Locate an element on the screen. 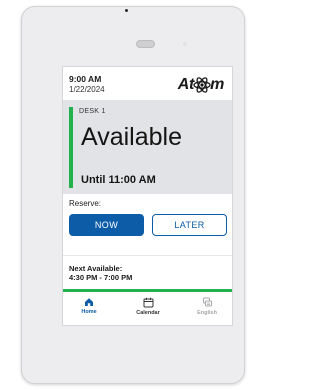 Image resolution: width=320 pixels, height=390 pixels. light-sensor-dot is located at coordinates (185, 44).